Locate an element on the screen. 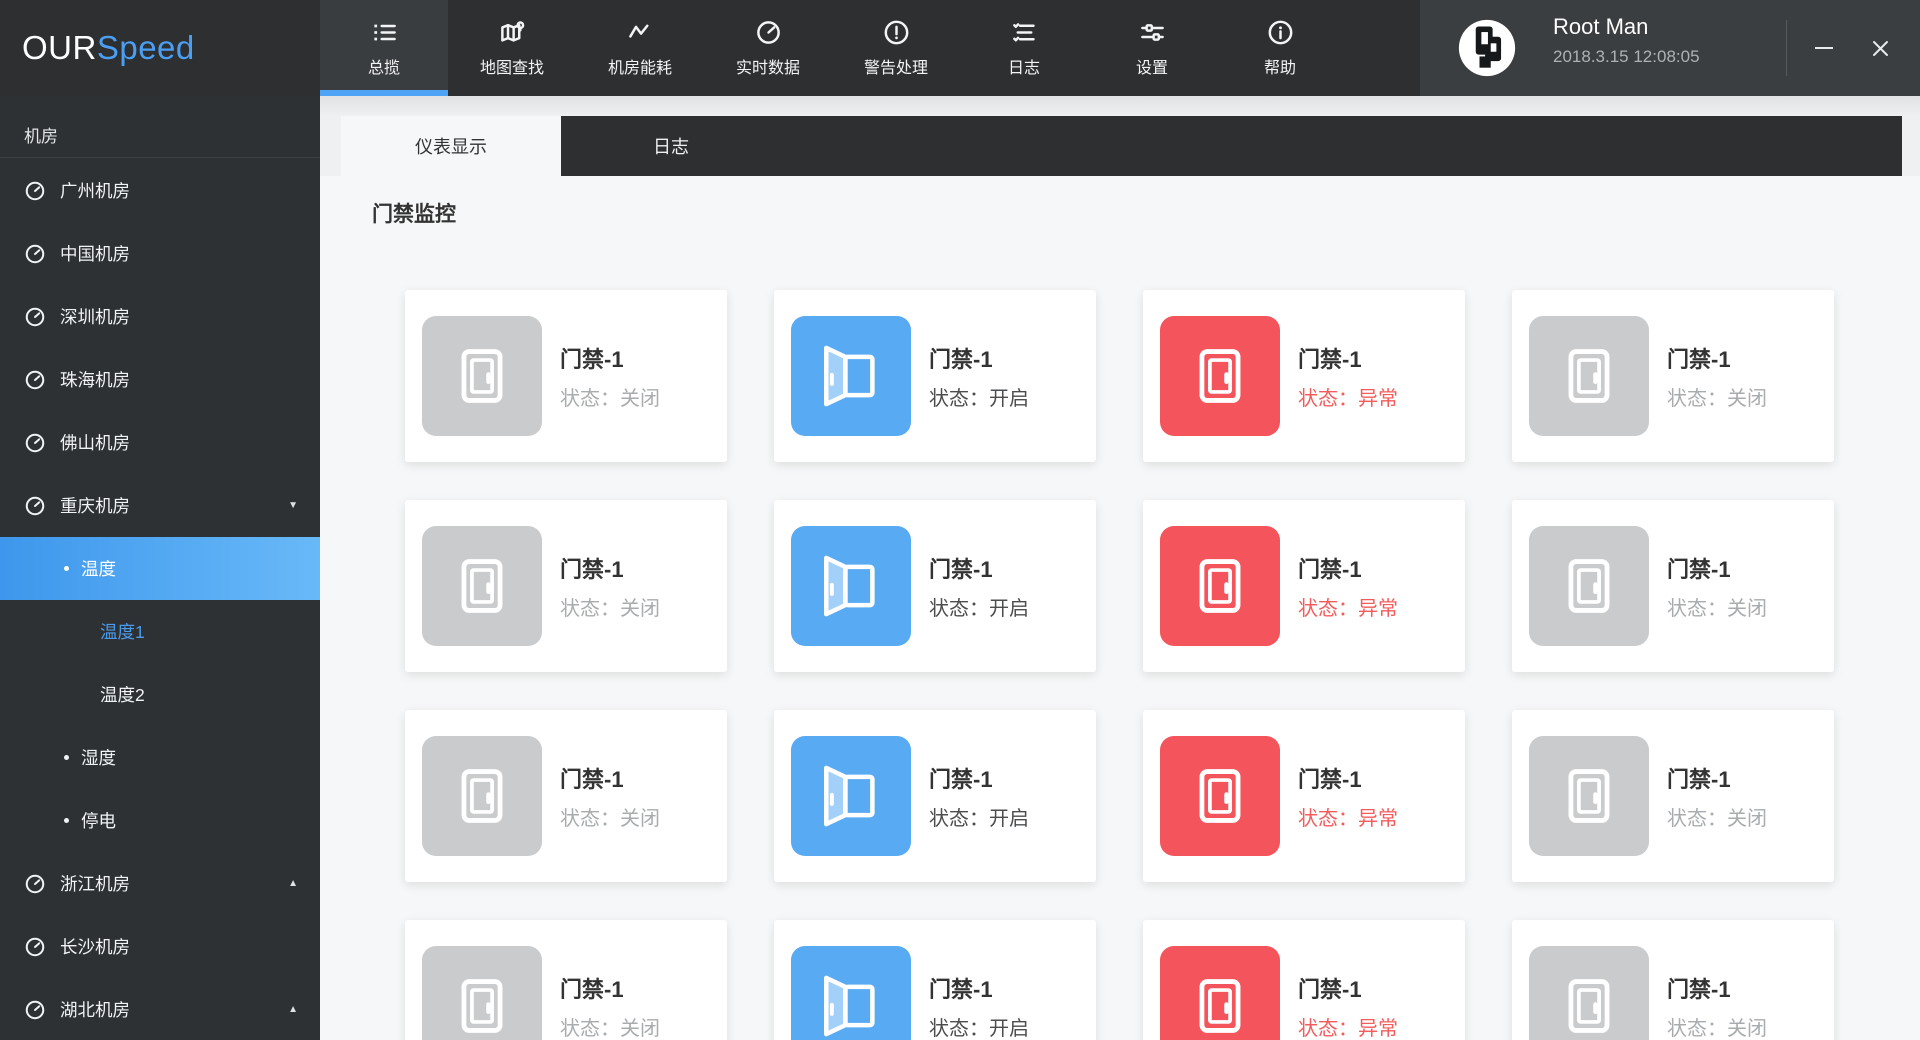 The height and width of the screenshot is (1040, 1920). sidebar-item-label: 浙江机房 is located at coordinates (95, 884).